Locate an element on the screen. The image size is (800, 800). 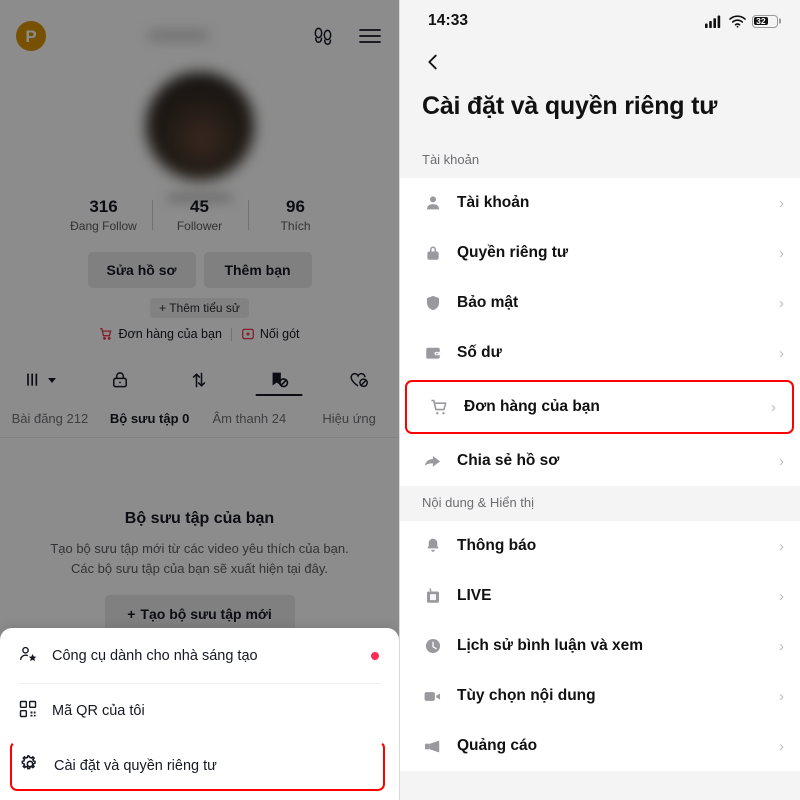
tab-label-collections: Bộ sưu tập 0 is located at coordinates (150, 418).